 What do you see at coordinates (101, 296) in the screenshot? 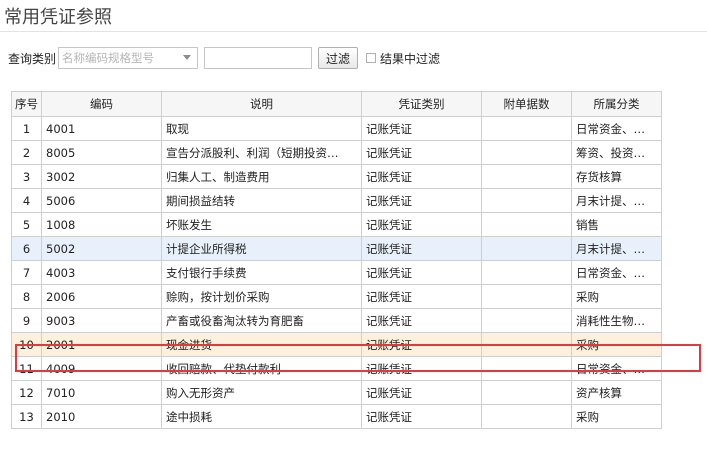
I see `cell-code: 2006` at bounding box center [101, 296].